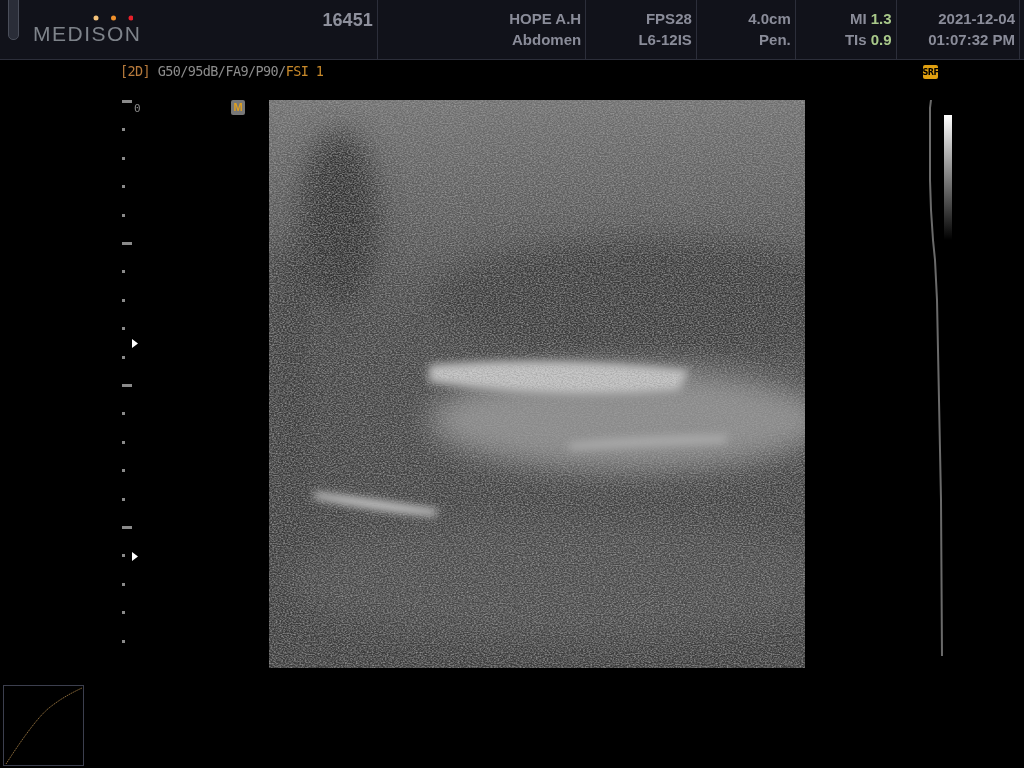 This screenshot has width=1024, height=768. I want to click on mechanical-index-label: MI, so click(858, 18).